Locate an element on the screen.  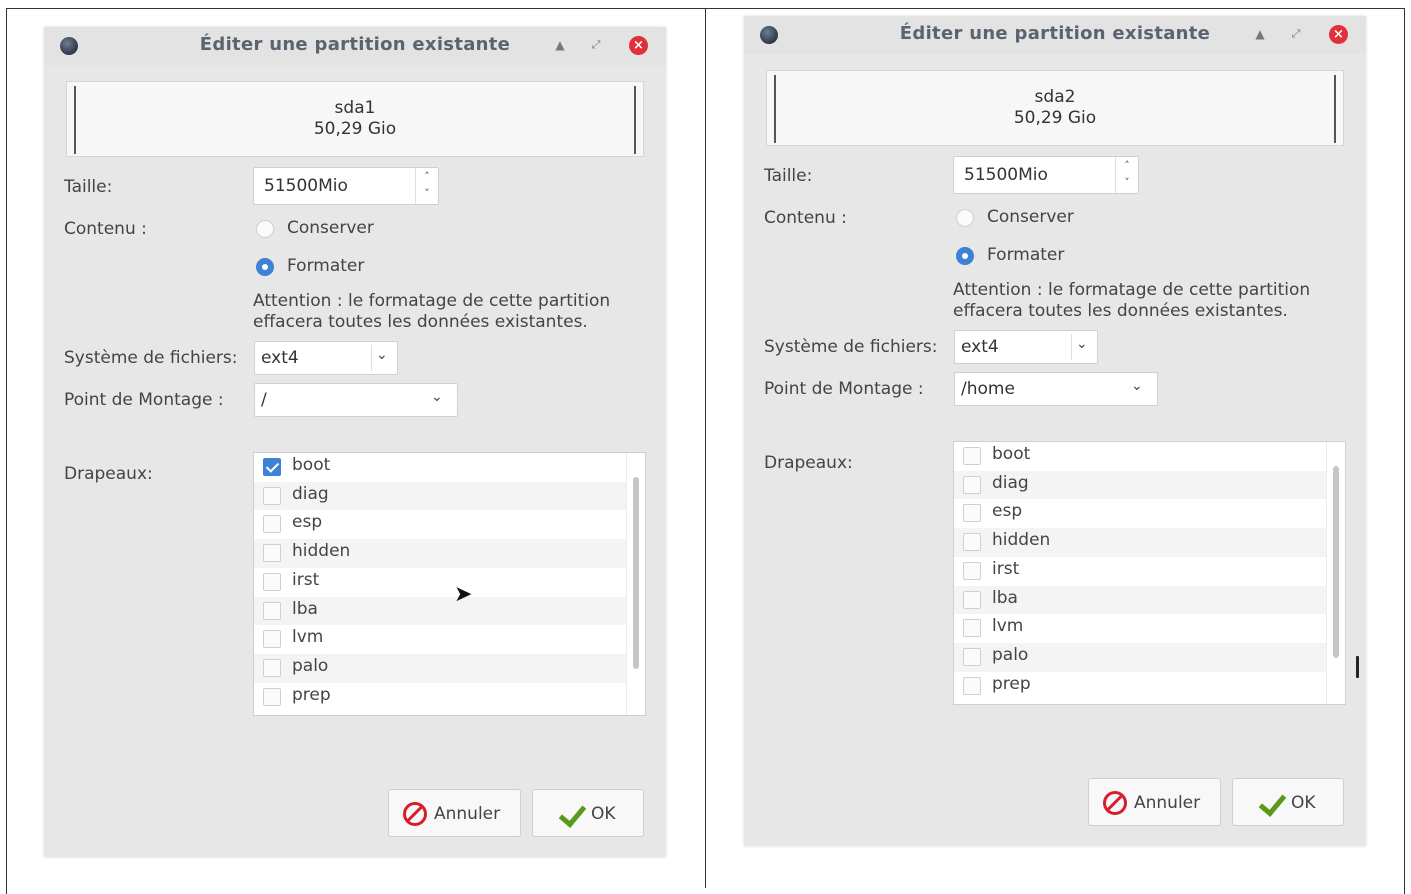
flag-label: irst is located at coordinates (306, 579).